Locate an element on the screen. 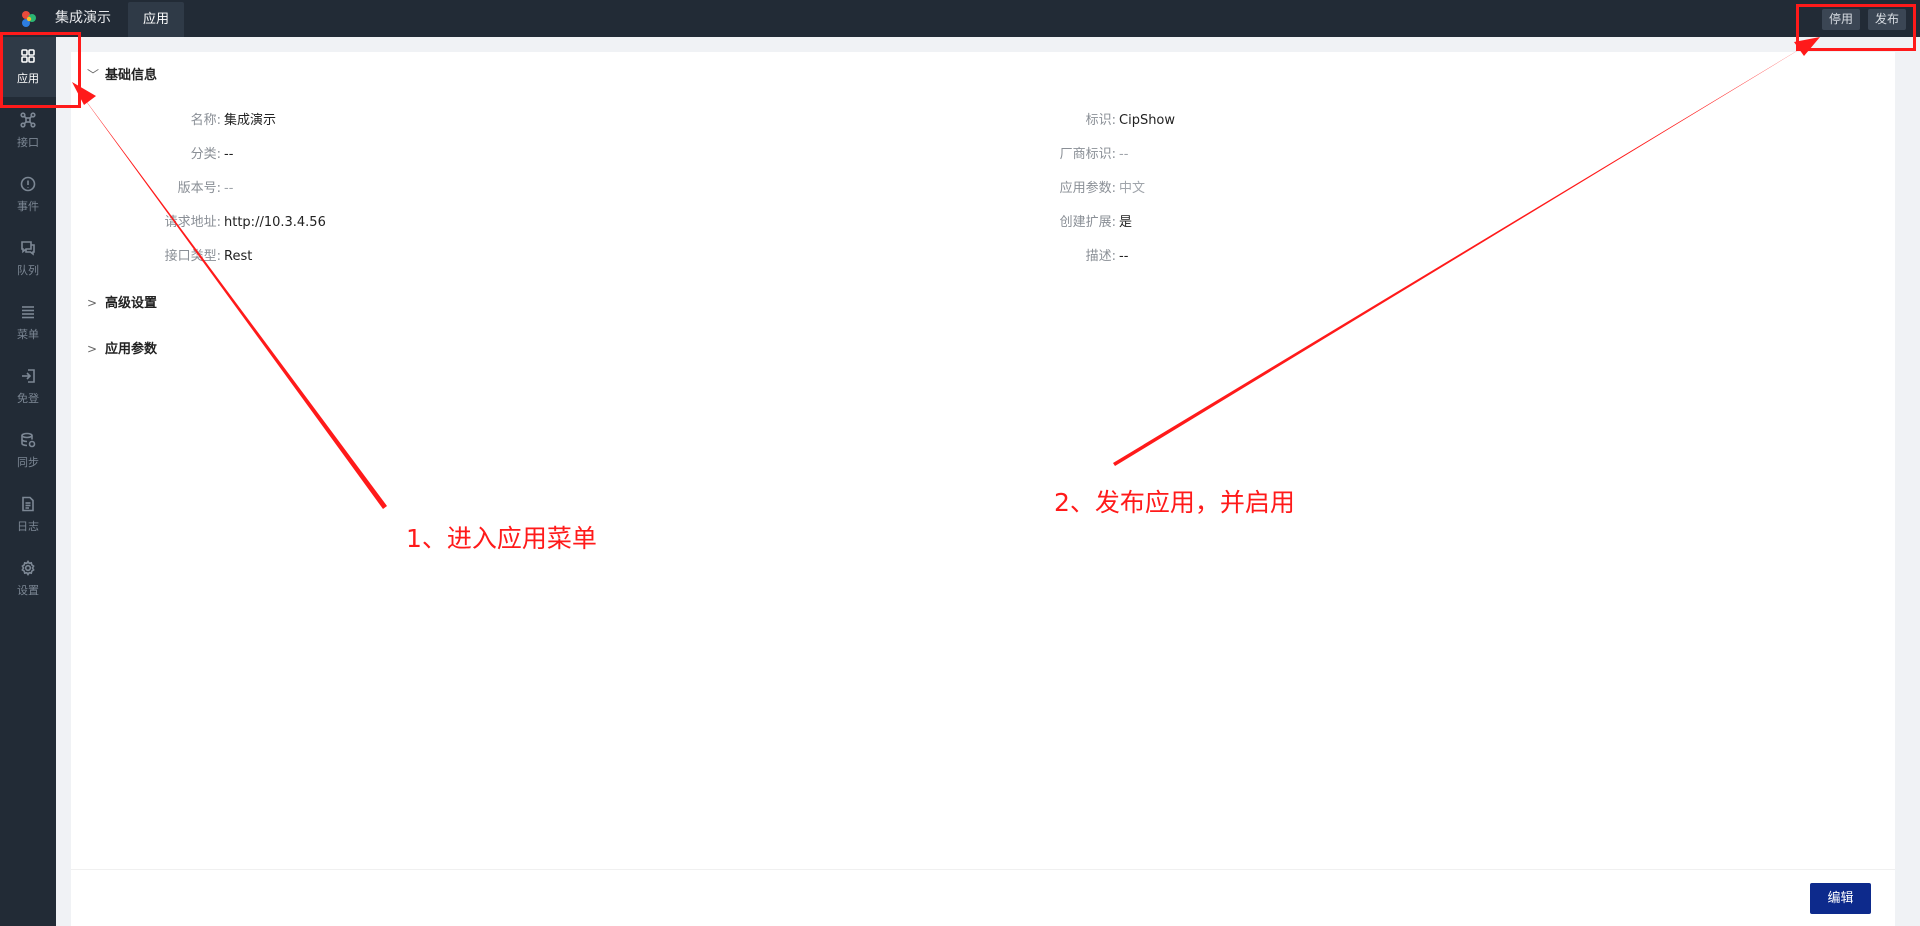  field-label-api-type: 接口类型: is located at coordinates (192, 256).